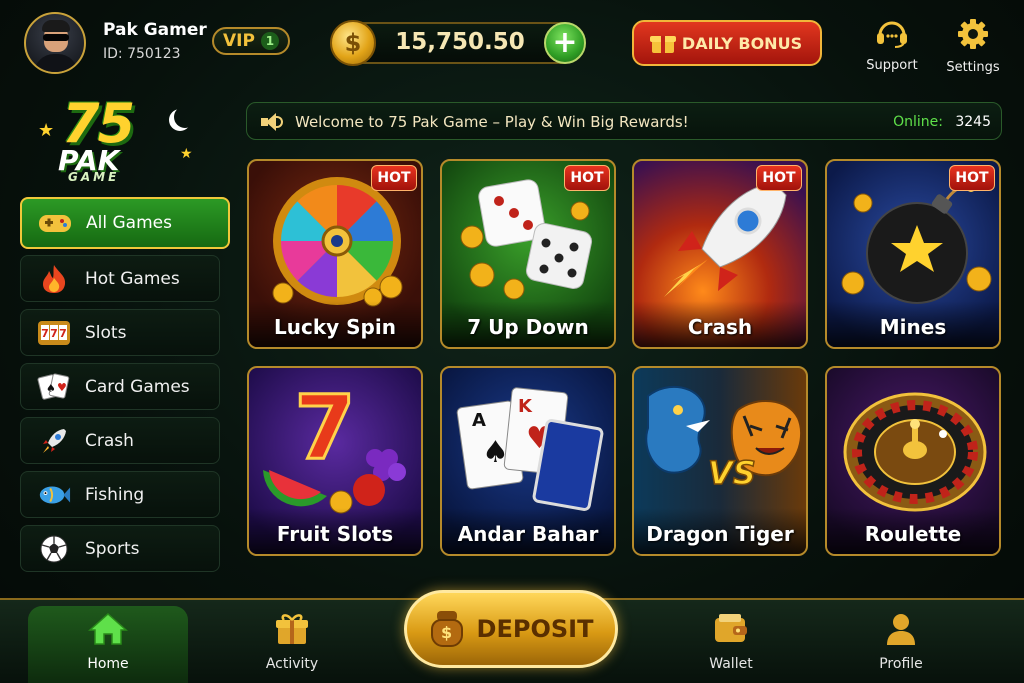 The height and width of the screenshot is (683, 1024). I want to click on svg-text: A, so click(479, 420).